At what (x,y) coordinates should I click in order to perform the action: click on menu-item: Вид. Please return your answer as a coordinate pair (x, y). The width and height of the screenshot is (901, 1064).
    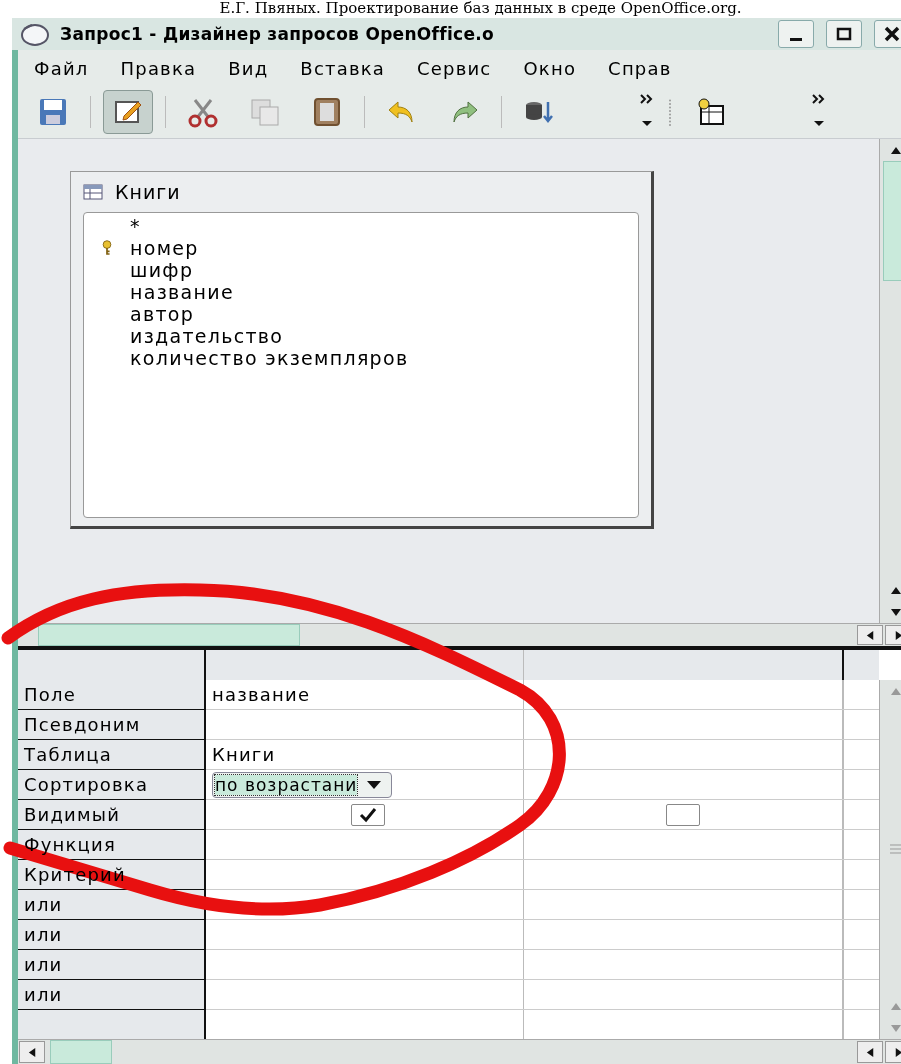
    Looking at the image, I should click on (248, 68).